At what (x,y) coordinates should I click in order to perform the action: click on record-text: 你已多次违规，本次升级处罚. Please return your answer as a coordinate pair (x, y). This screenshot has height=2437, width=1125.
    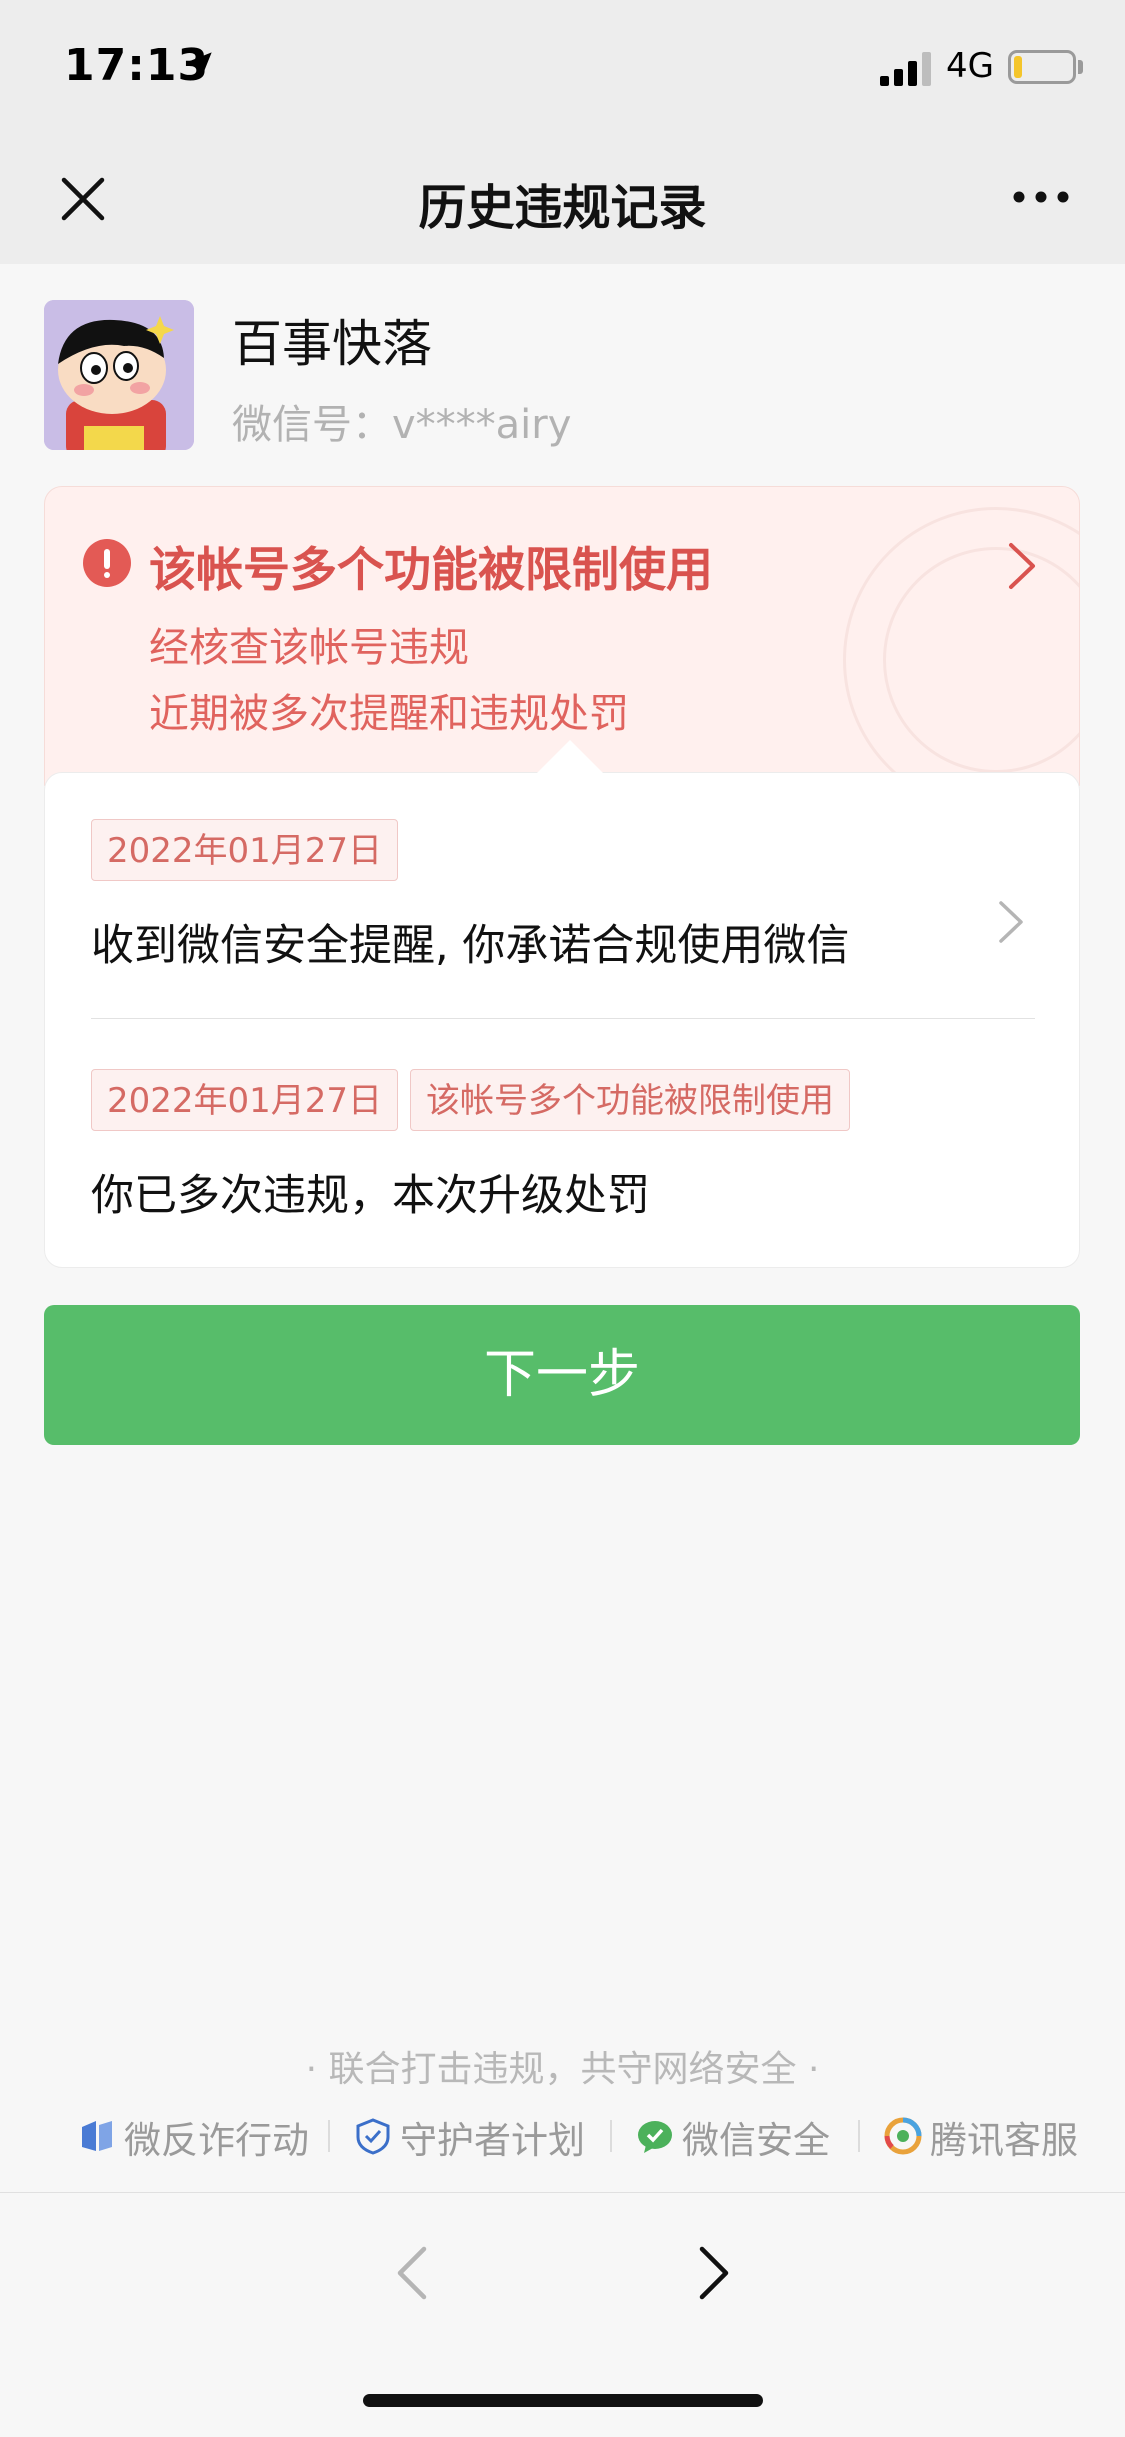
    Looking at the image, I should click on (370, 1196).